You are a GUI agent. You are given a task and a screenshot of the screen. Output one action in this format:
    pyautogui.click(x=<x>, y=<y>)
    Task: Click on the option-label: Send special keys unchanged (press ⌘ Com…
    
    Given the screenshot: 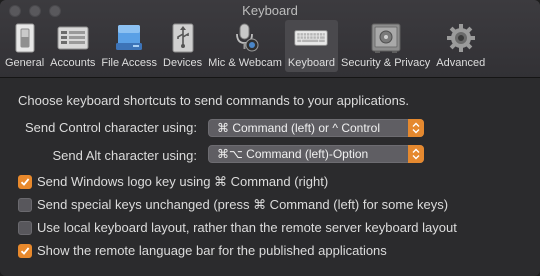 What is the action you would take?
    pyautogui.click(x=243, y=204)
    